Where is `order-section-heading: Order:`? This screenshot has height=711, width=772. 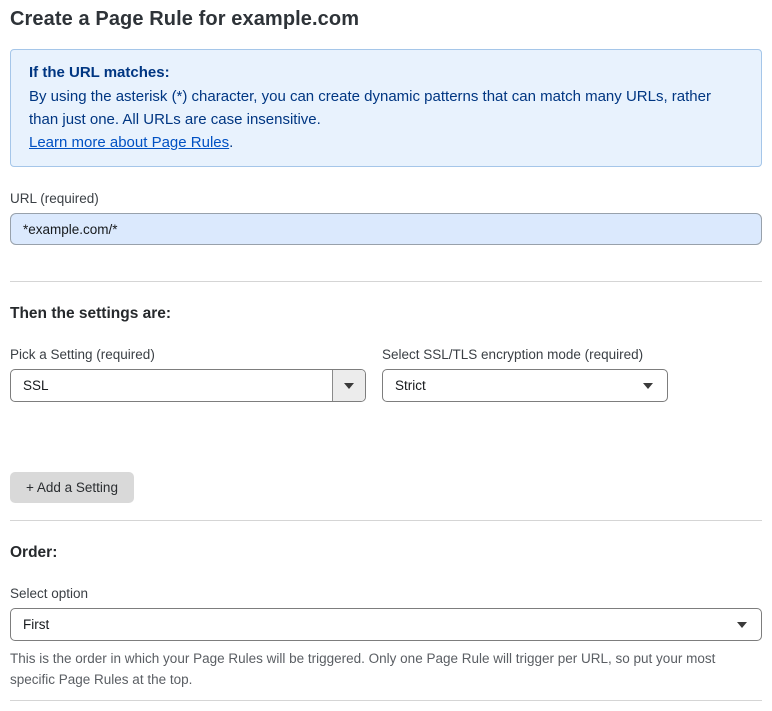
order-section-heading: Order: is located at coordinates (34, 552).